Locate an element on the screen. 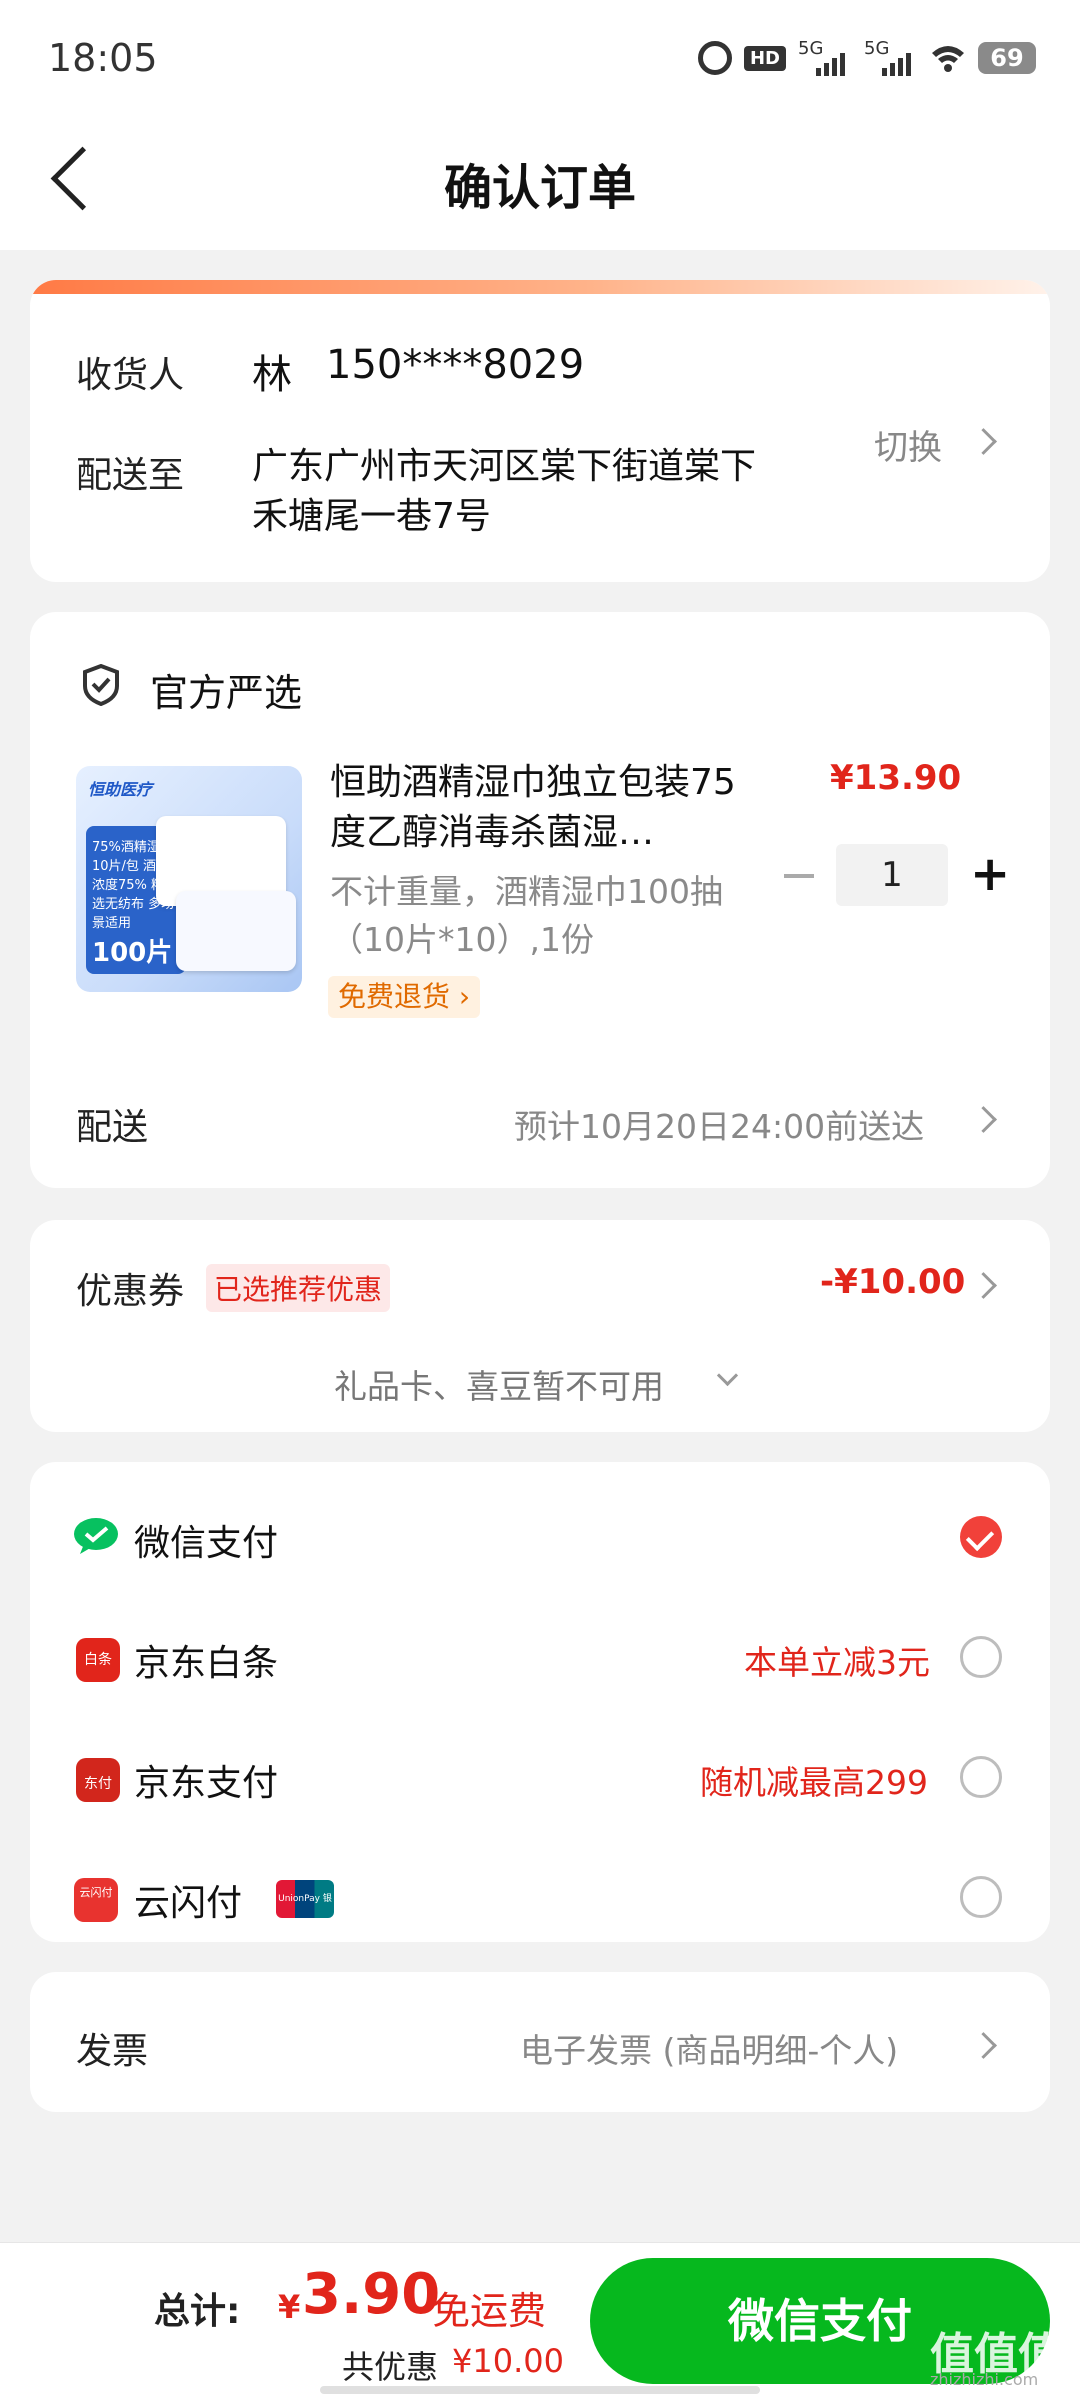 The height and width of the screenshot is (2401, 1080). product-image-brand: 恒助医疗 is located at coordinates (120, 789).